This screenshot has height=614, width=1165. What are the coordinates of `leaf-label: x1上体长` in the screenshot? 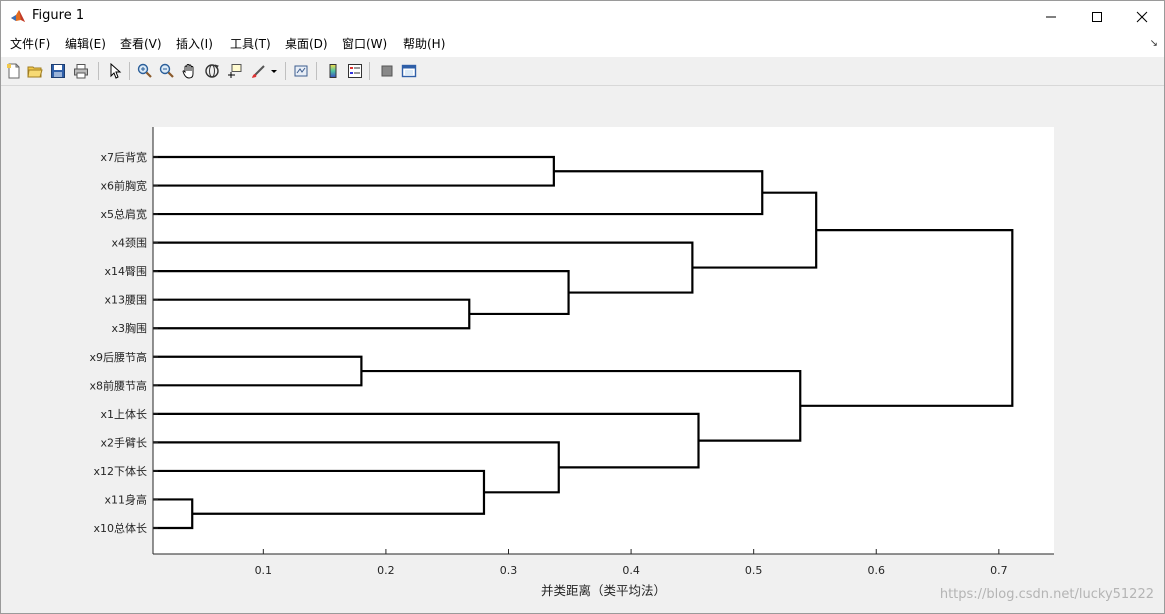 It's located at (123, 414).